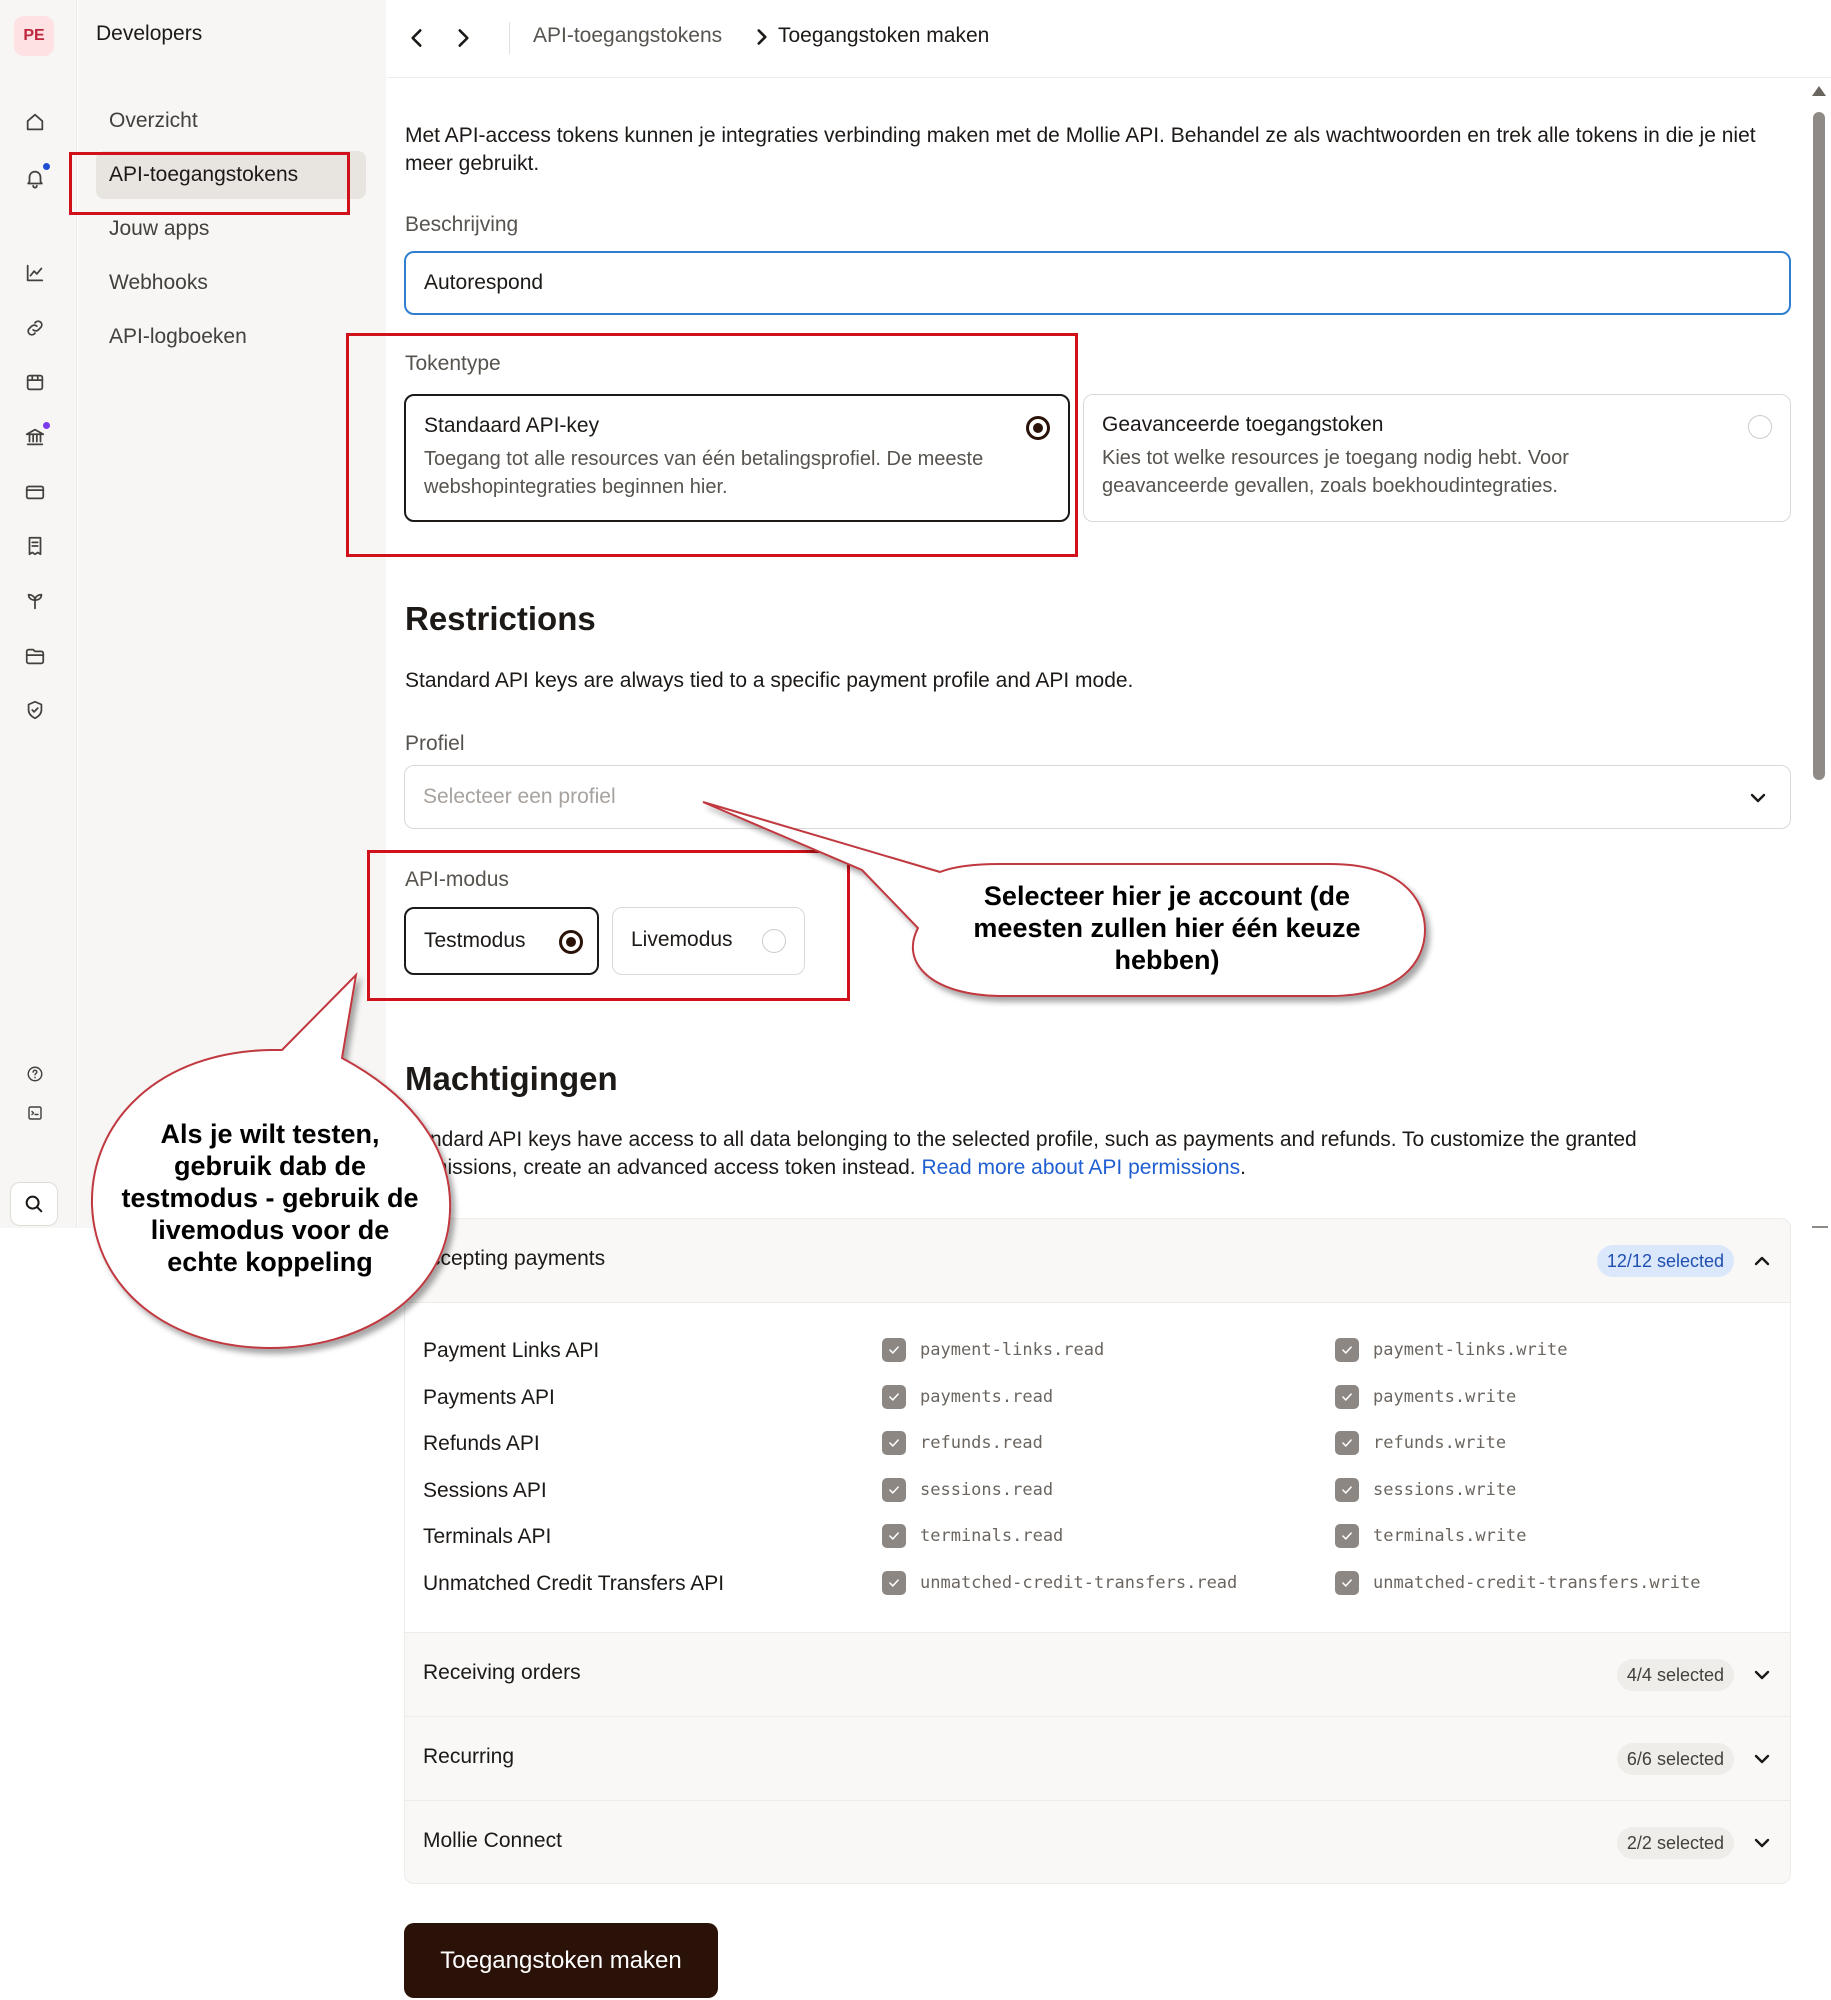  I want to click on bank-icon, so click(35, 436).